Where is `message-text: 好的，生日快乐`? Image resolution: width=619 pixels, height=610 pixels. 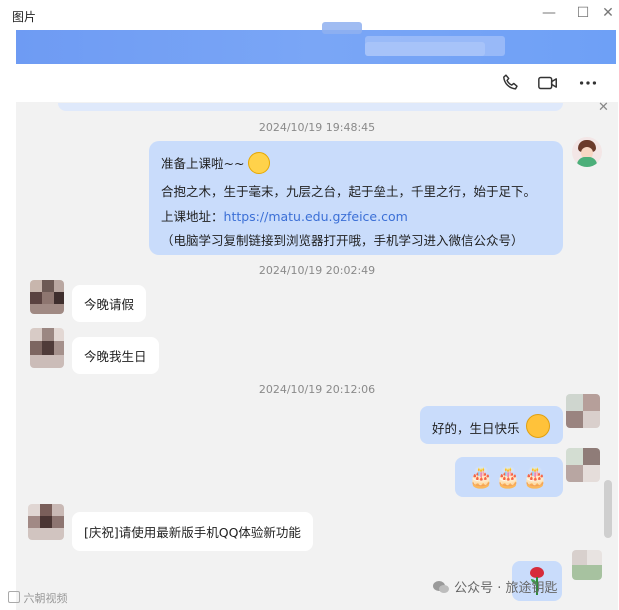
message-text: 好的，生日快乐 is located at coordinates (476, 428).